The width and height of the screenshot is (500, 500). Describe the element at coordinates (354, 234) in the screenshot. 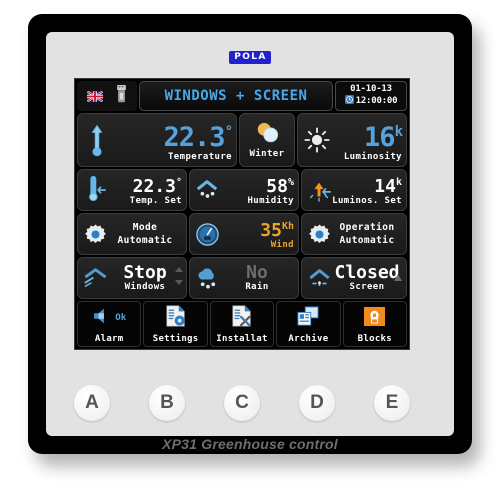

I see `tile-operation: Operation Automatic` at that location.